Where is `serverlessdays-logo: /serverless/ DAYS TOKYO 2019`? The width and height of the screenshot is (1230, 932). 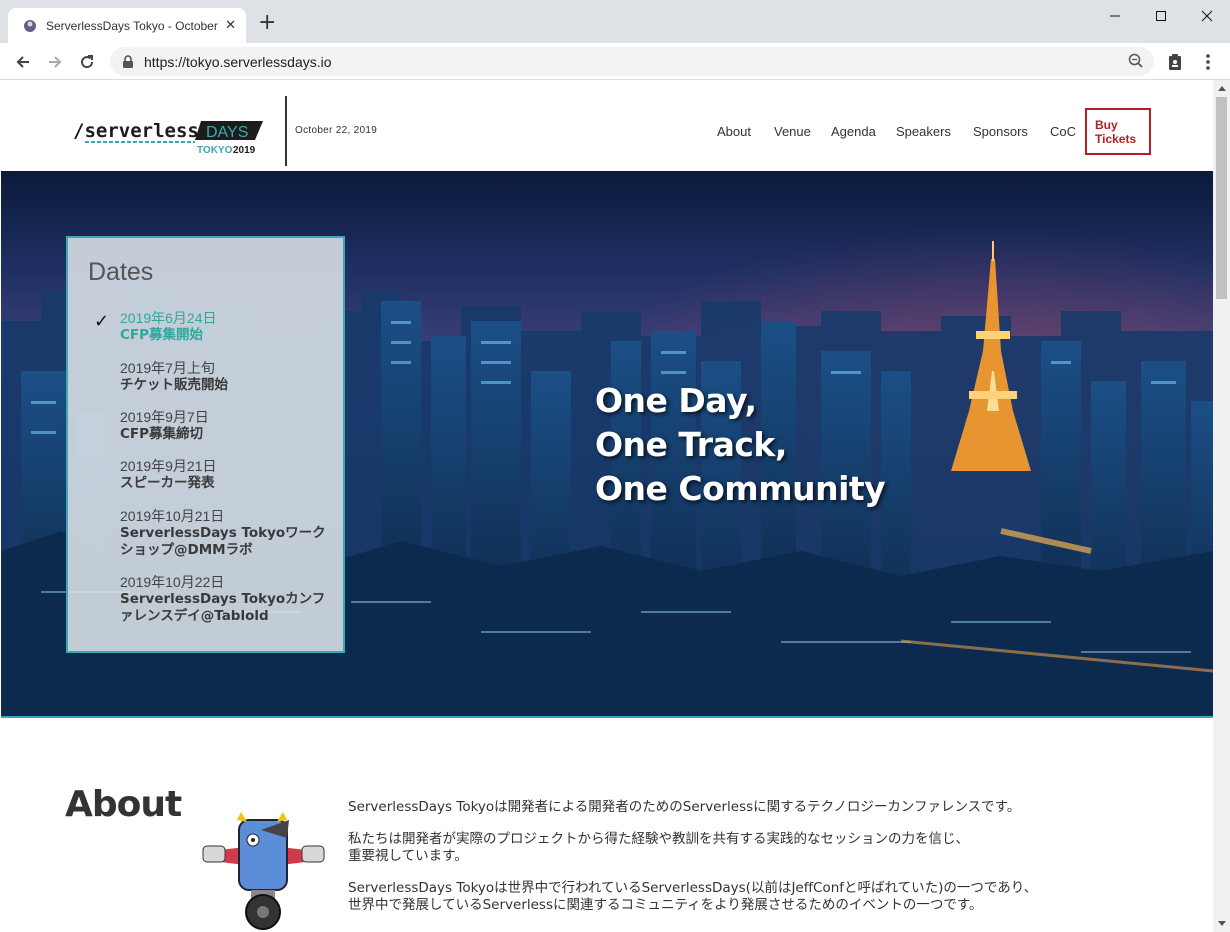
serverlessdays-logo: /serverless/ DAYS TOKYO 2019 is located at coordinates (168, 138).